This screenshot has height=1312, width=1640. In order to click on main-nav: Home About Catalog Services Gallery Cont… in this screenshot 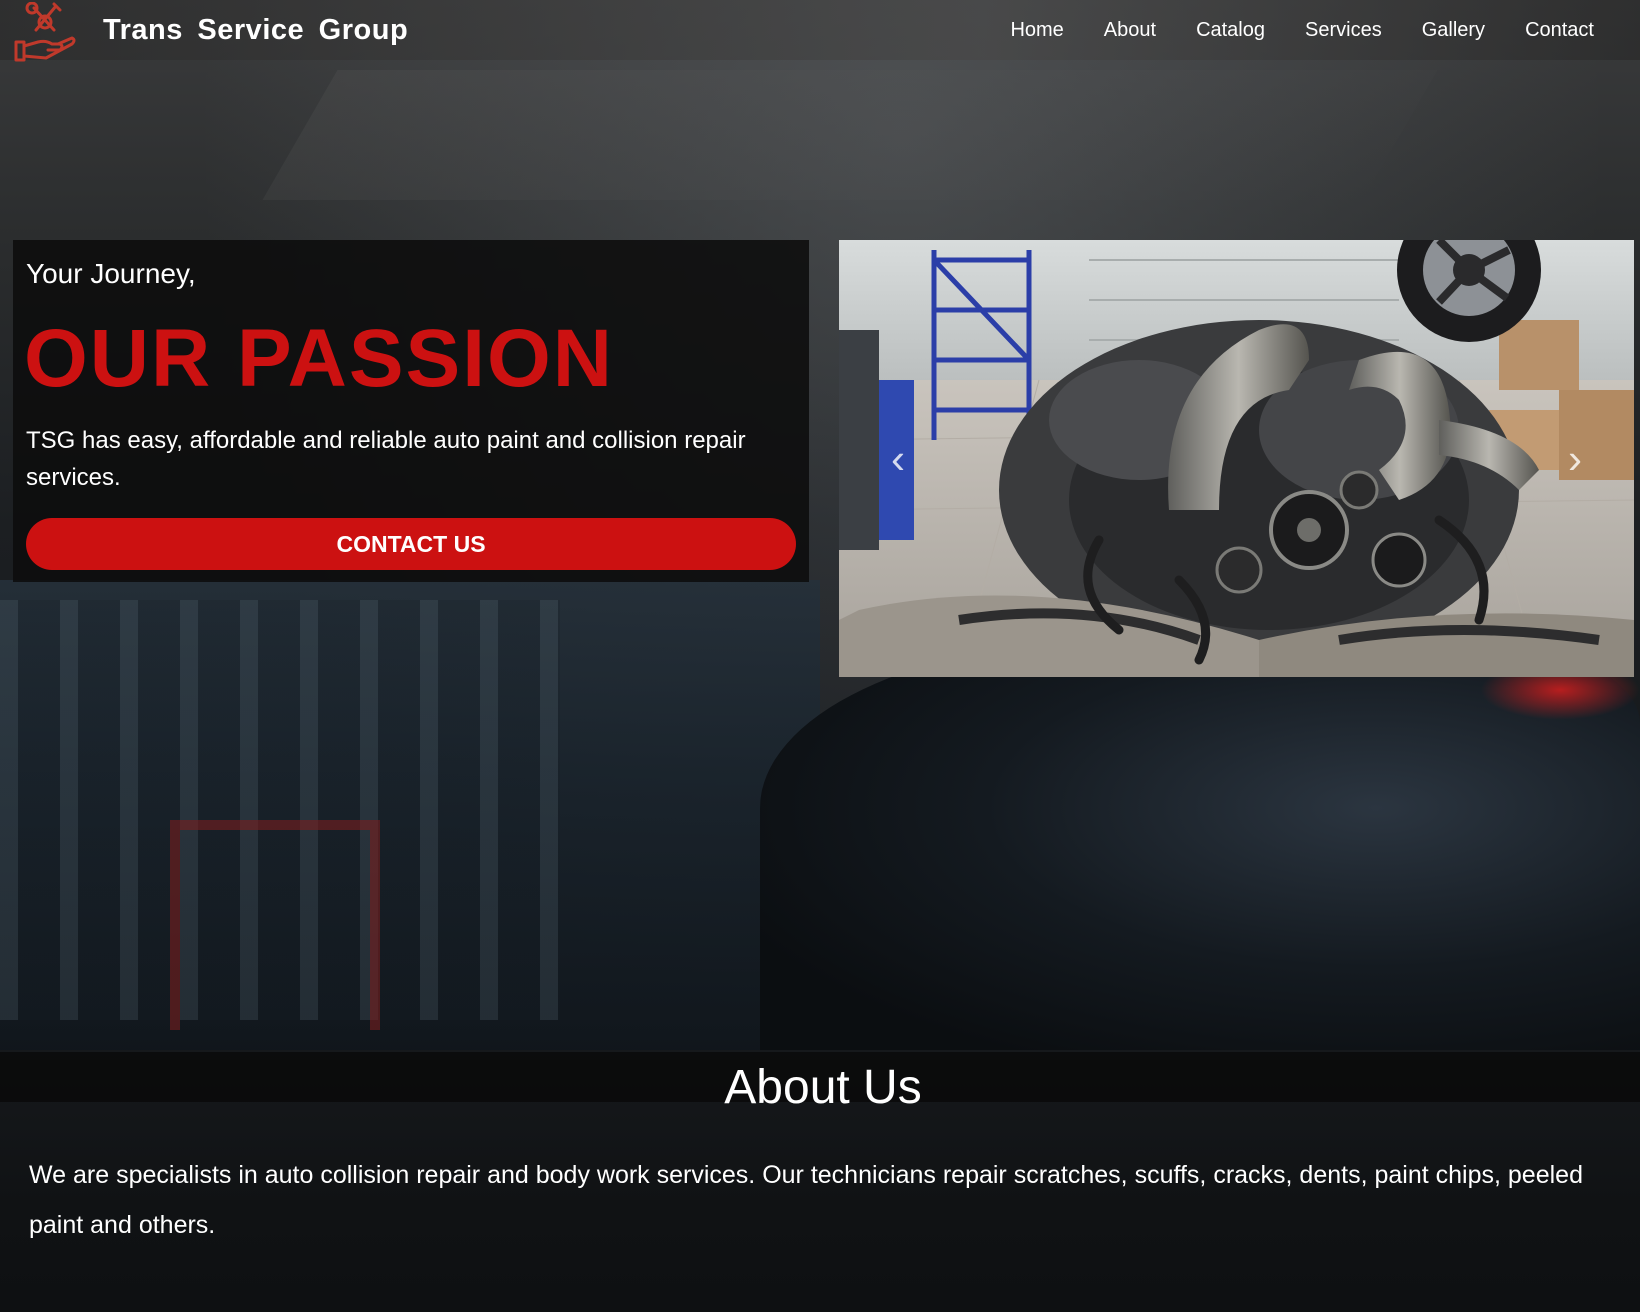, I will do `click(1302, 30)`.